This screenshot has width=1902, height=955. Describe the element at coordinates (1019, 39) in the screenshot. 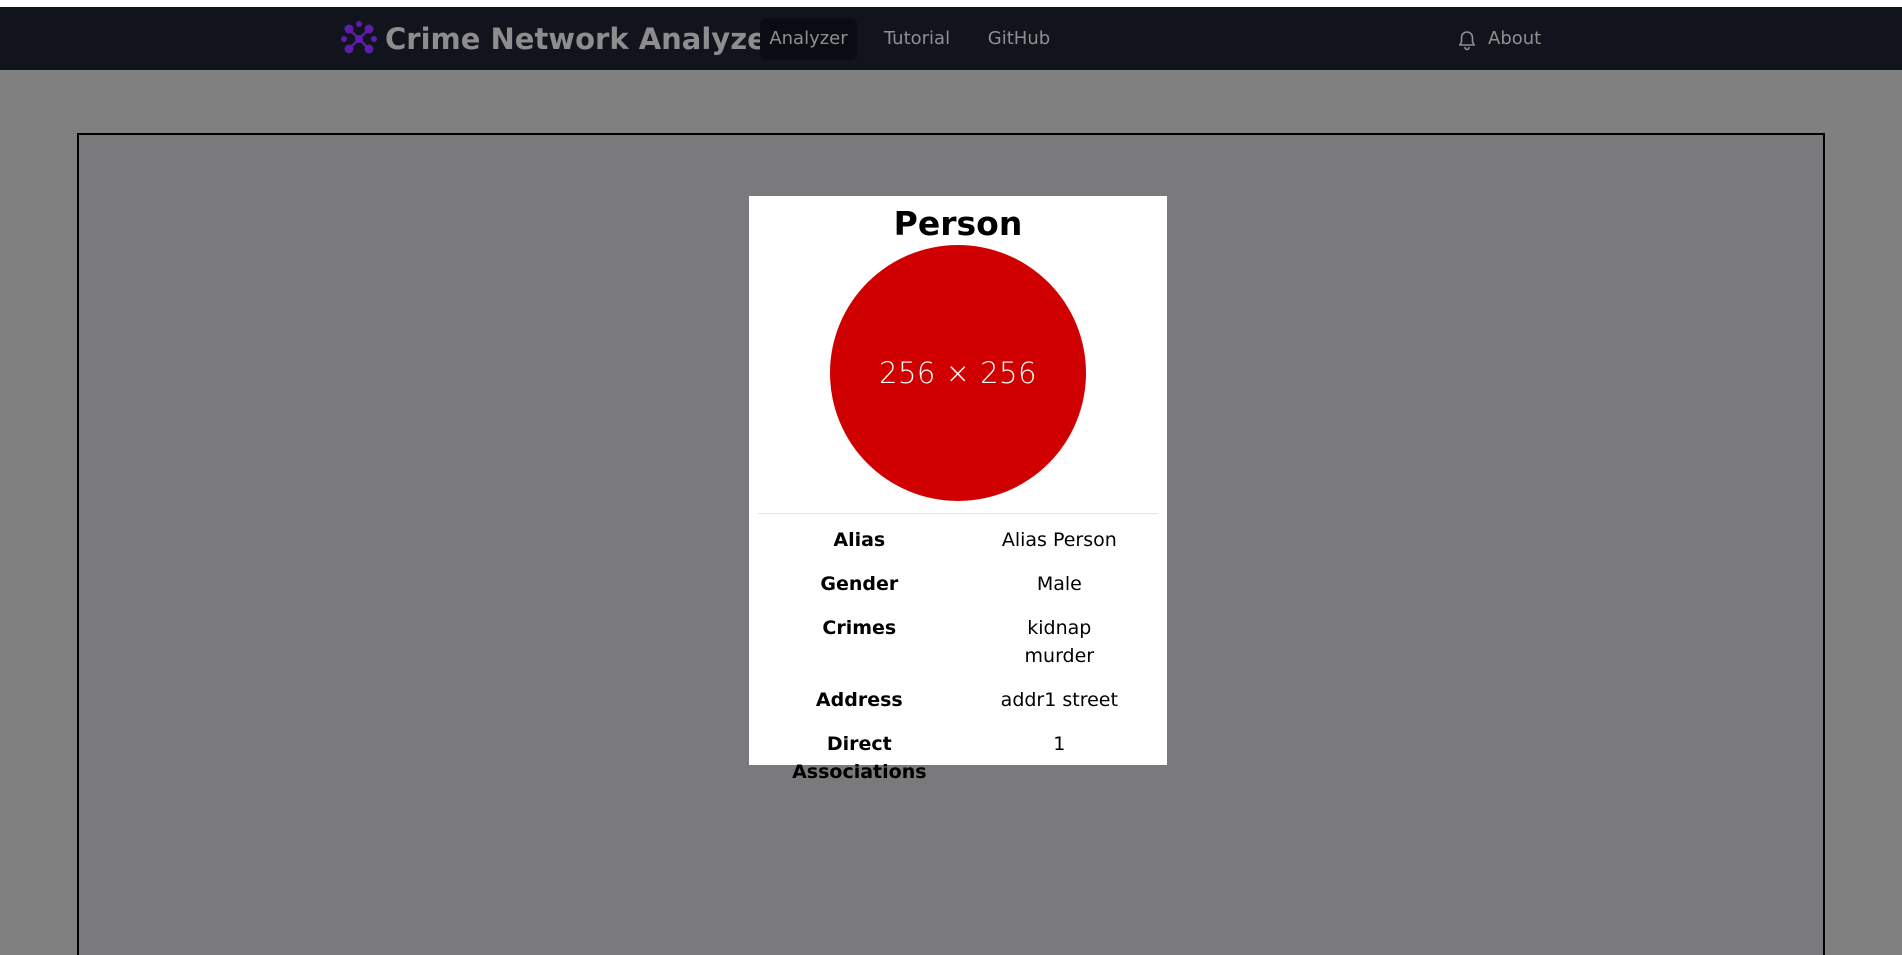

I see `nav-github: GitHub` at that location.